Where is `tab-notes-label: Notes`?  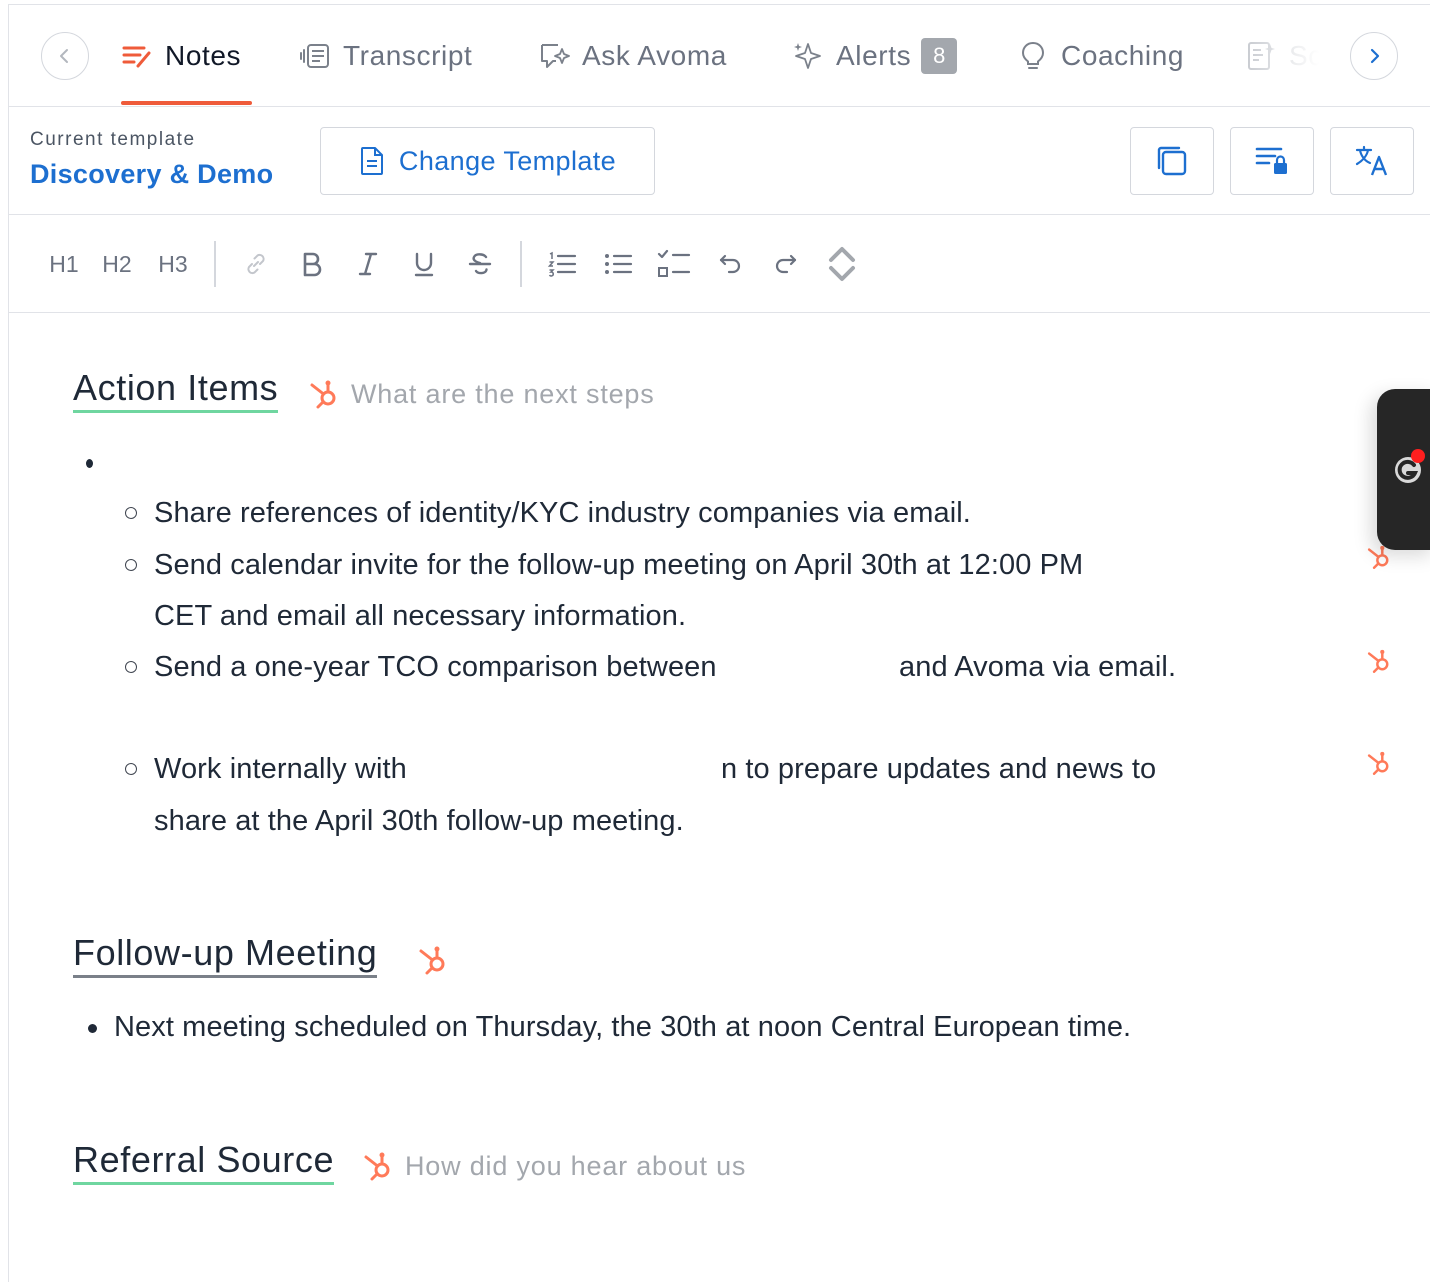 tab-notes-label: Notes is located at coordinates (203, 55).